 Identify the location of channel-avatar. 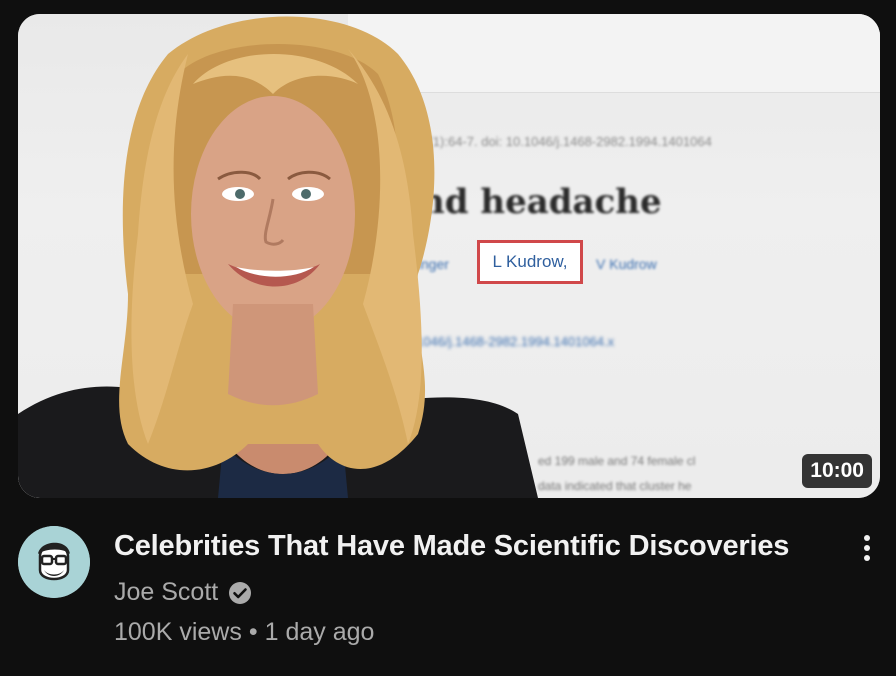
(54, 562).